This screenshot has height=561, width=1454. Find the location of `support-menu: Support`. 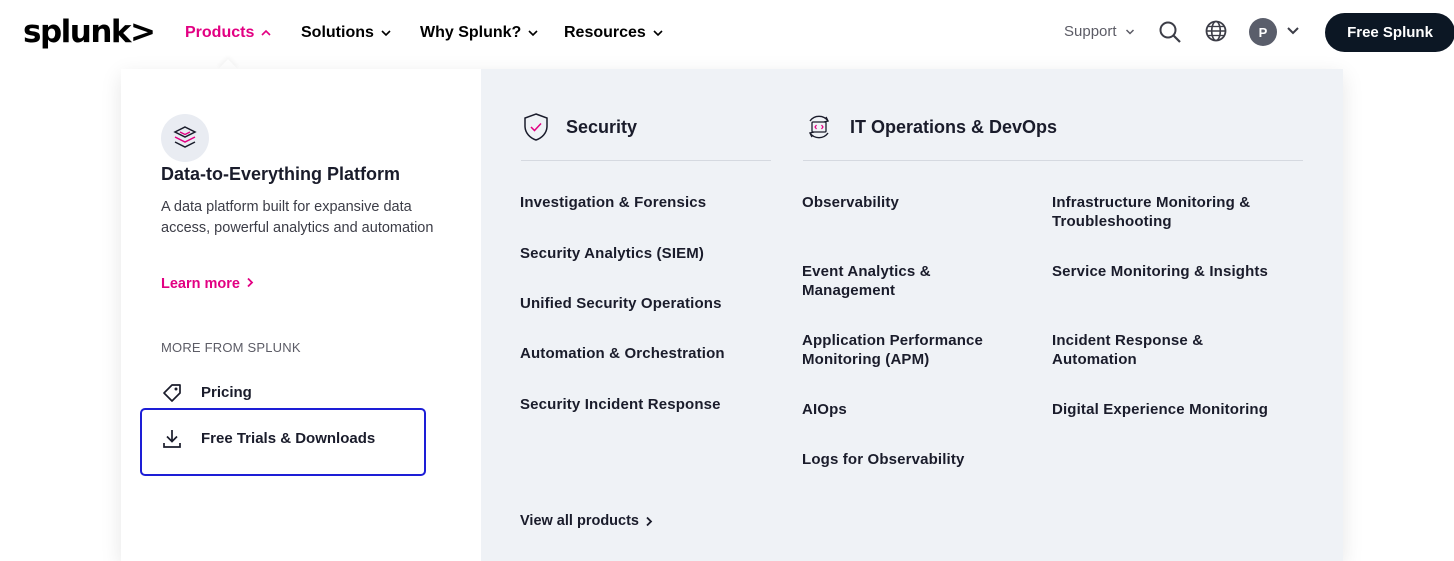

support-menu: Support is located at coordinates (1099, 32).